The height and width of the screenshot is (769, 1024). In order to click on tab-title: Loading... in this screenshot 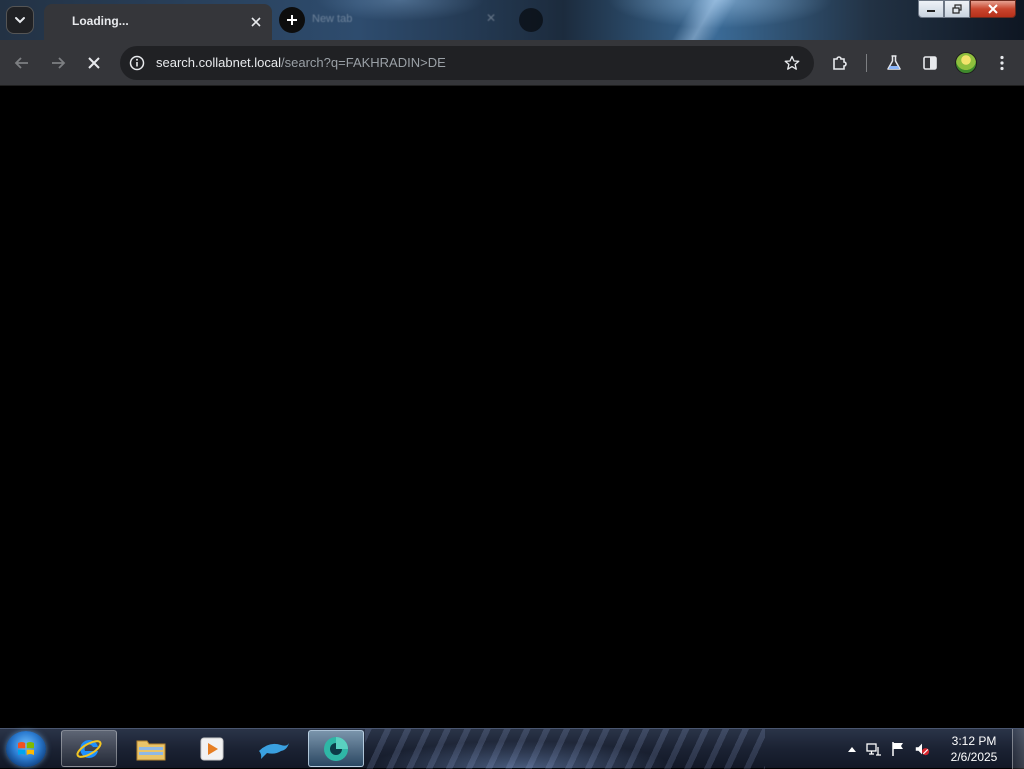, I will do `click(100, 21)`.